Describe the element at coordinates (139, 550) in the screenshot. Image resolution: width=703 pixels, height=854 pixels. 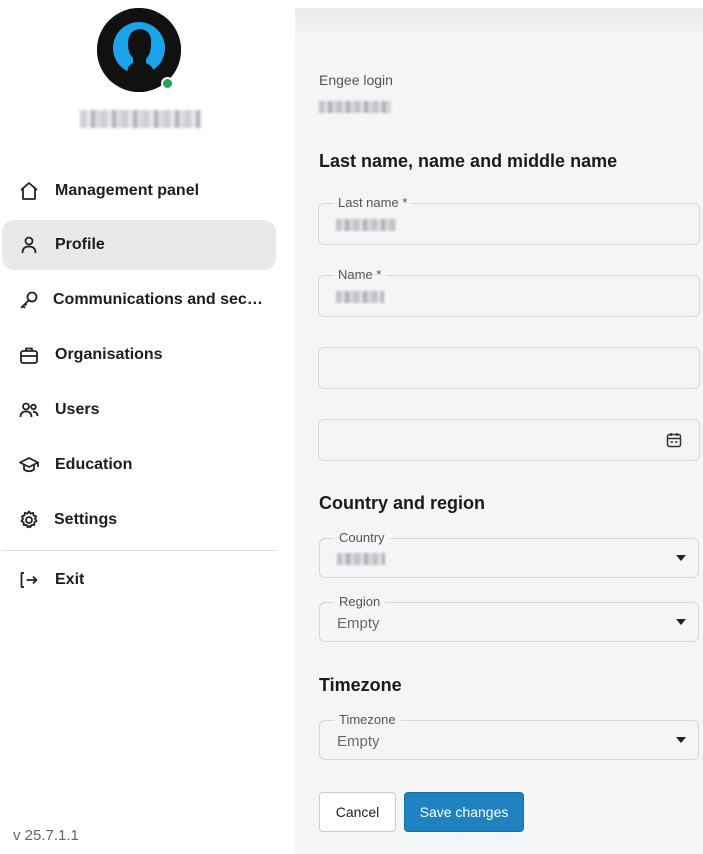
I see `sidebar-divider` at that location.